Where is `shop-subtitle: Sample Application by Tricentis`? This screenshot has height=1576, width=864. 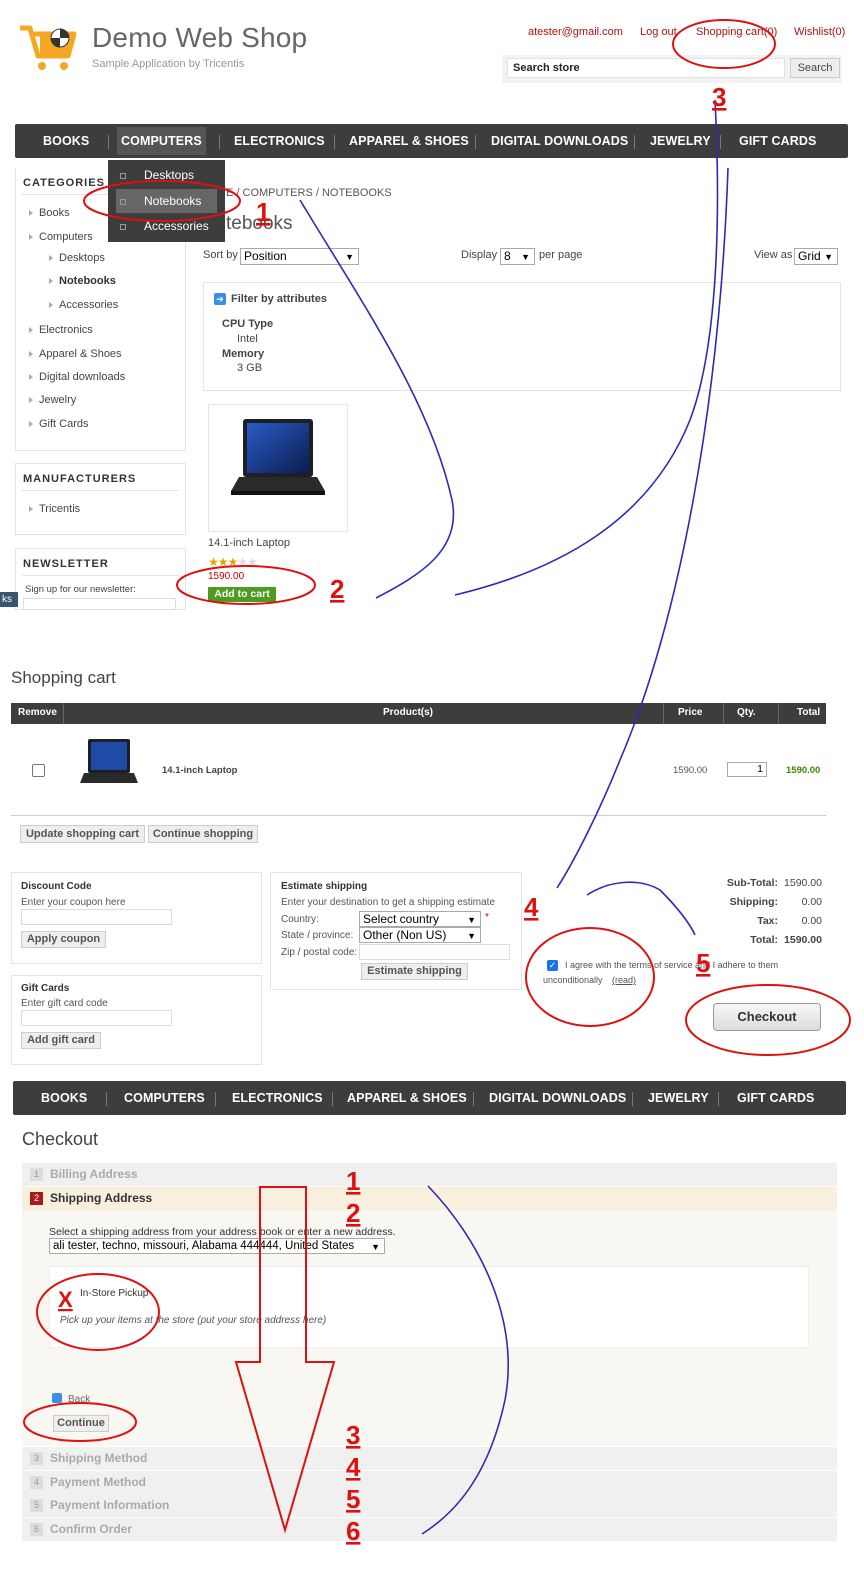
shop-subtitle: Sample Application by Tricentis is located at coordinates (168, 64).